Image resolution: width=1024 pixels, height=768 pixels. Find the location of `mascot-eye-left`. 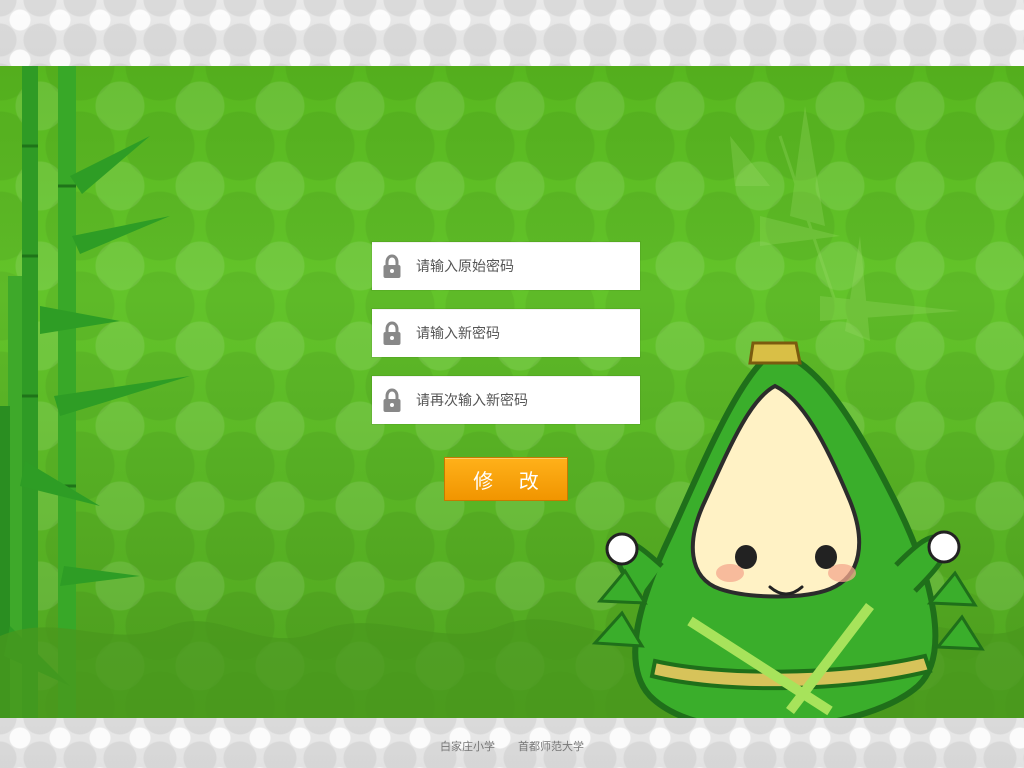

mascot-eye-left is located at coordinates (746, 557).